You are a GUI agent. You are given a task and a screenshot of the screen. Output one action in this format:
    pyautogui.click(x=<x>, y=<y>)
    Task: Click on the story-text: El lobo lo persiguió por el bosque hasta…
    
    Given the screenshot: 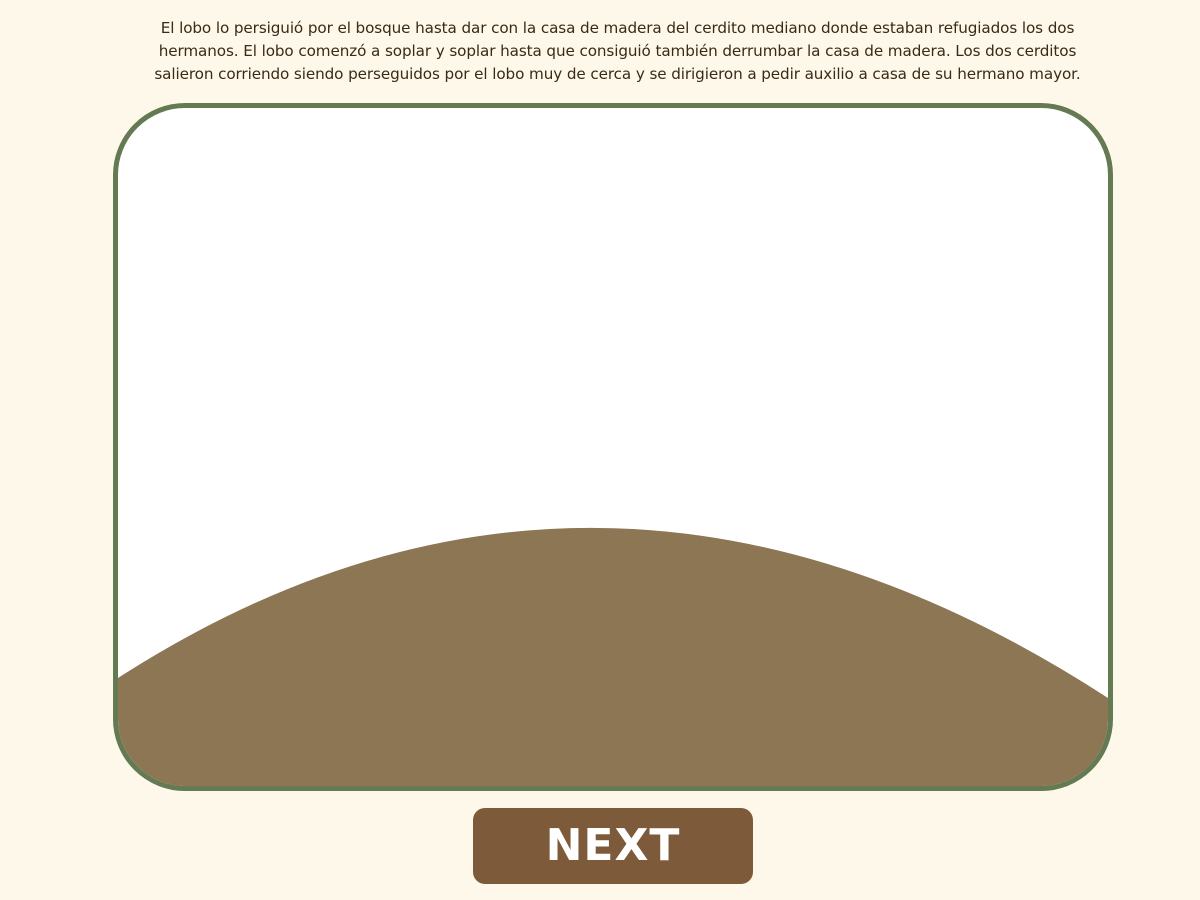 What is the action you would take?
    pyautogui.click(x=617, y=51)
    